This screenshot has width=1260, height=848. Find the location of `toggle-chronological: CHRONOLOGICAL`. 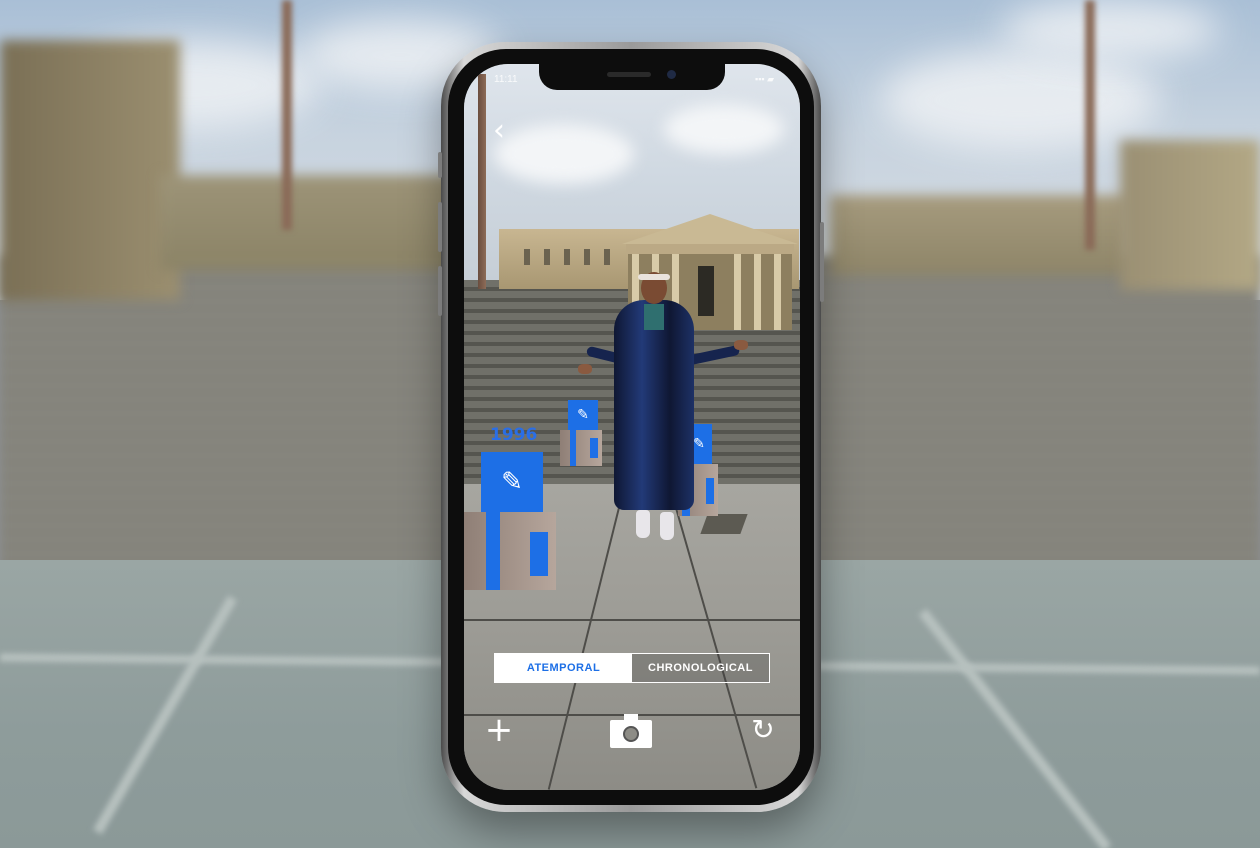

toggle-chronological: CHRONOLOGICAL is located at coordinates (700, 668).